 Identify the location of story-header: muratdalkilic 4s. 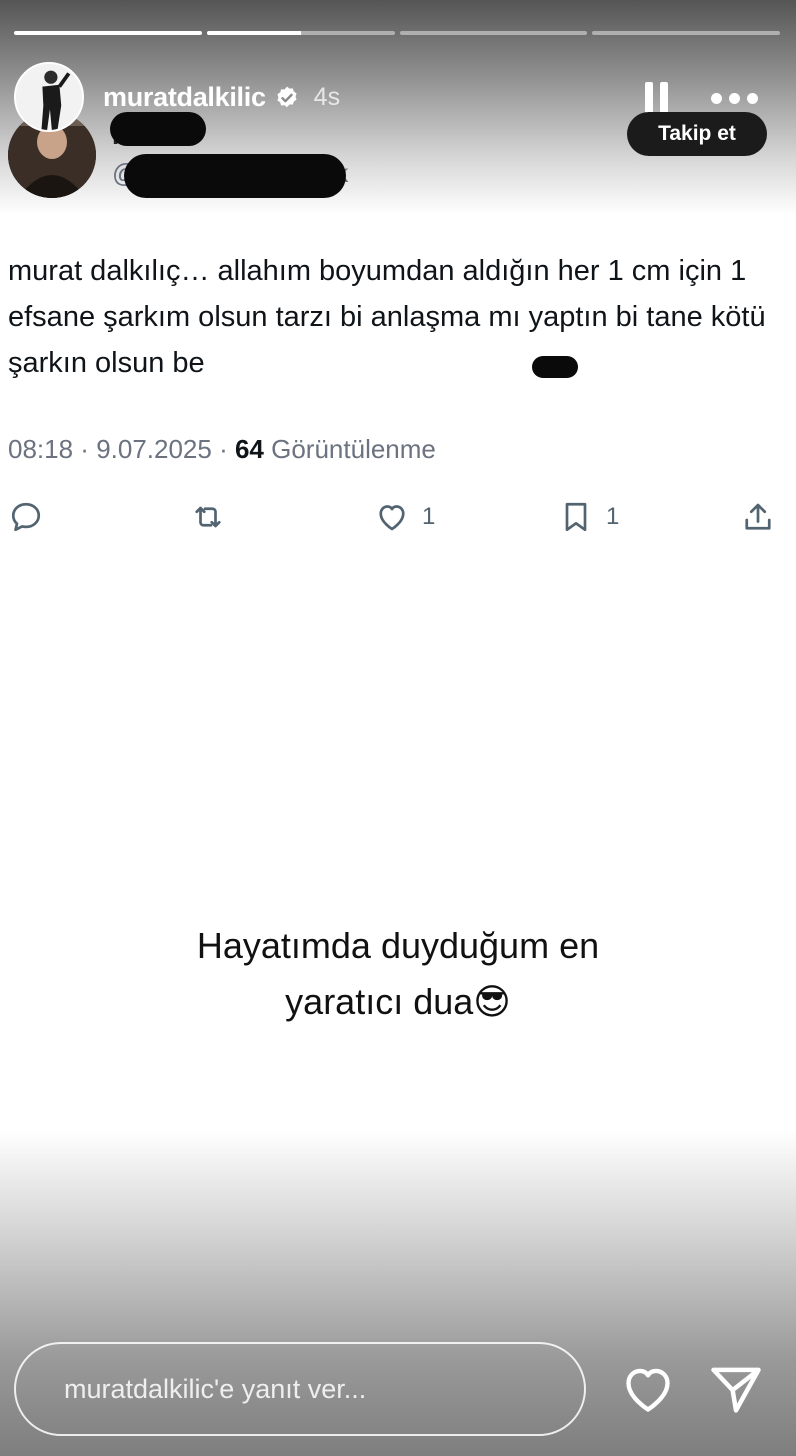
(221, 97).